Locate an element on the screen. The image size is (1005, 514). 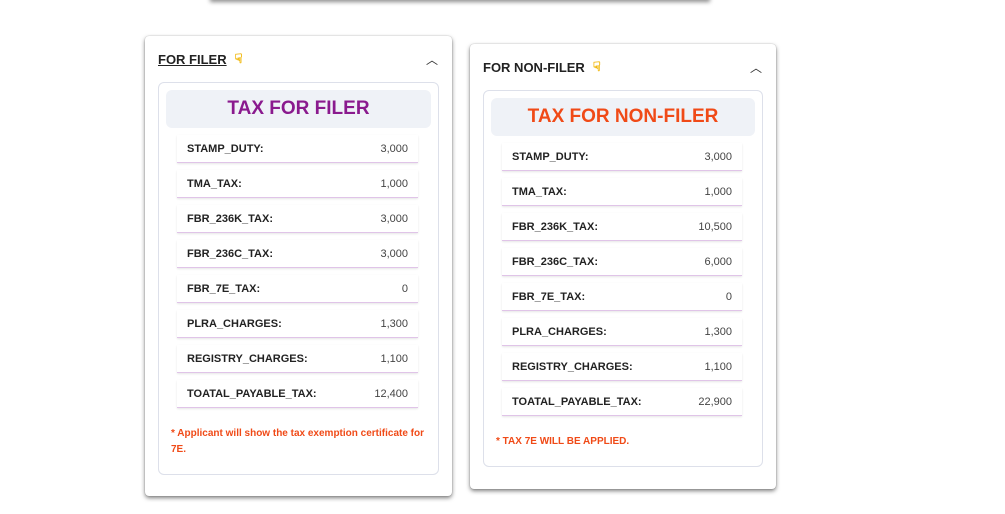
tax-row: FBR_236K_TAX: 10,500 is located at coordinates (622, 227).